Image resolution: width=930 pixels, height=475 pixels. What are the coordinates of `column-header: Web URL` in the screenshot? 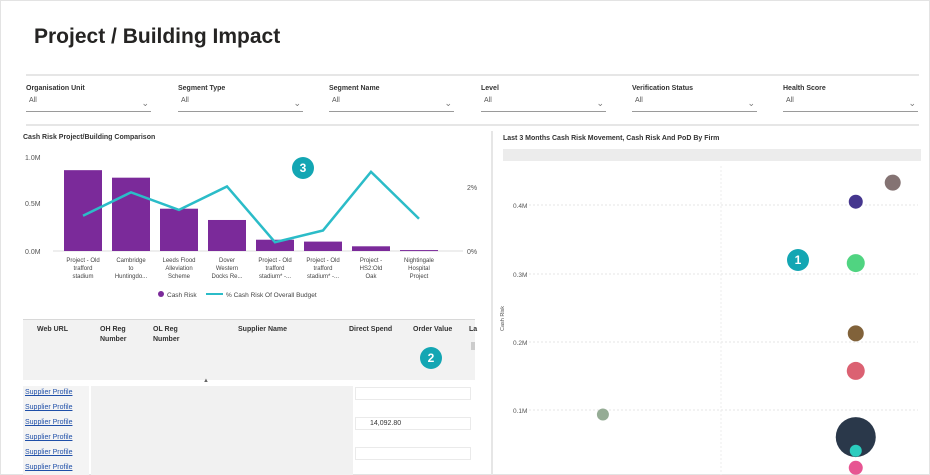 It's located at (52, 330).